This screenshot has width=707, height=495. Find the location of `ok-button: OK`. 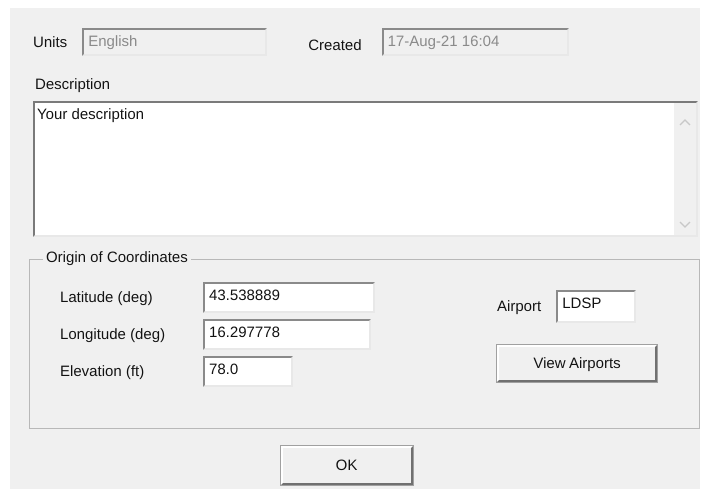

ok-button: OK is located at coordinates (346, 465).